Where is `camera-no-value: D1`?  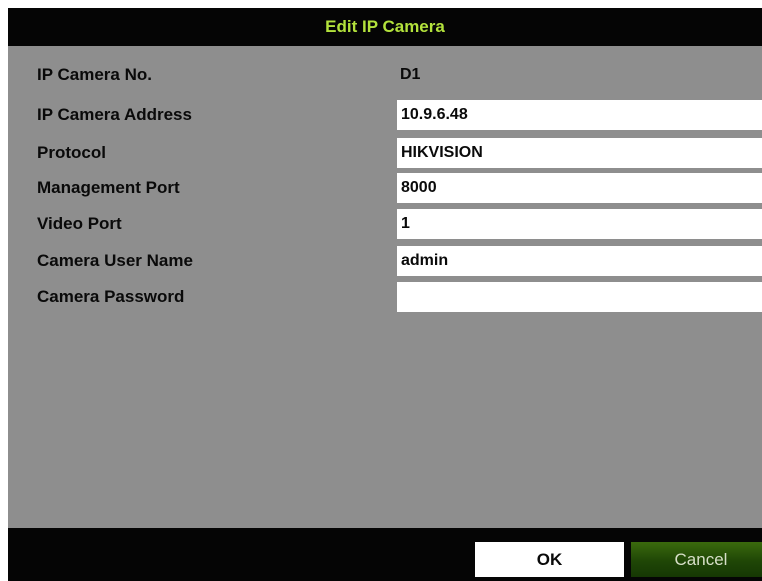
camera-no-value: D1 is located at coordinates (410, 74).